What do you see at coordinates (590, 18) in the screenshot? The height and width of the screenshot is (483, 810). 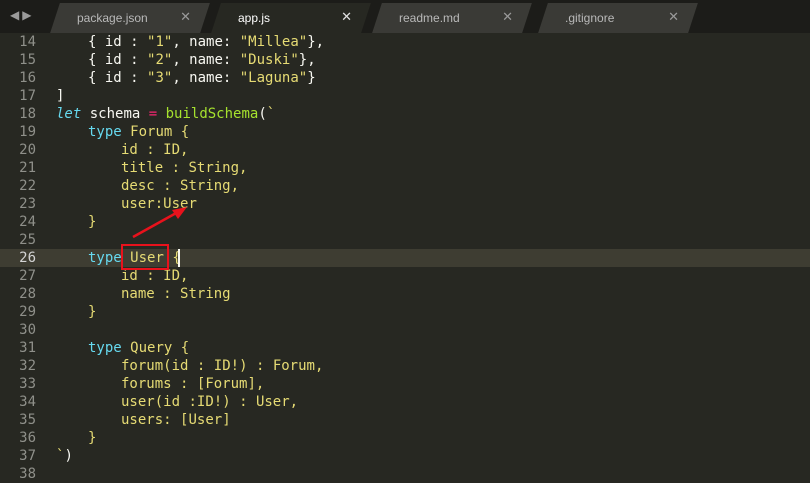 I see `tab-label: .gitignore` at bounding box center [590, 18].